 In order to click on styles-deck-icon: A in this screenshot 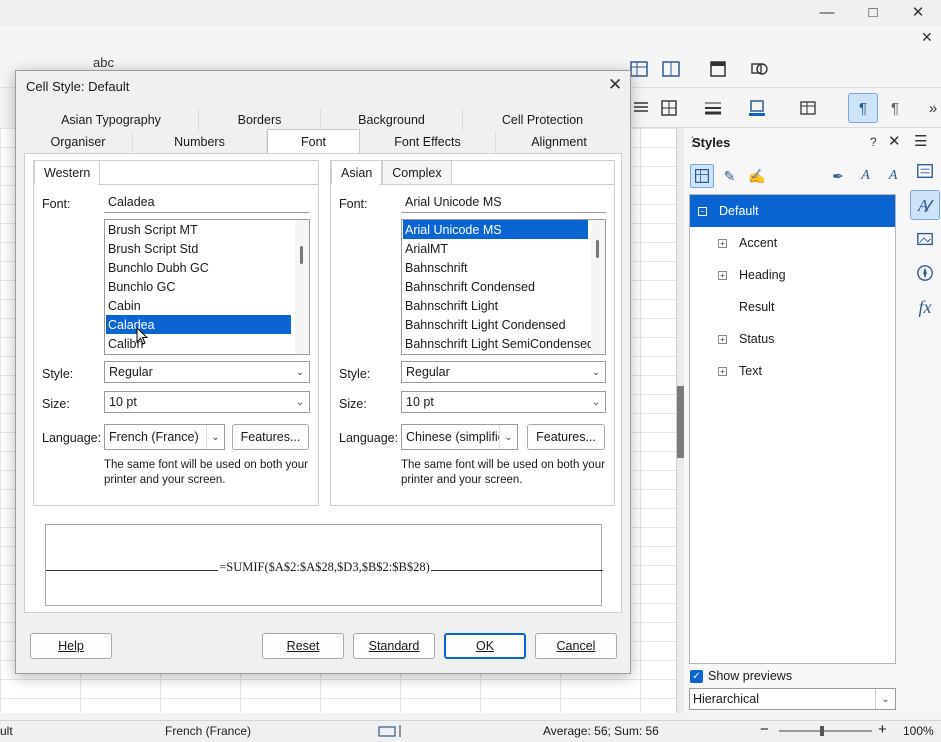, I will do `click(925, 205)`.